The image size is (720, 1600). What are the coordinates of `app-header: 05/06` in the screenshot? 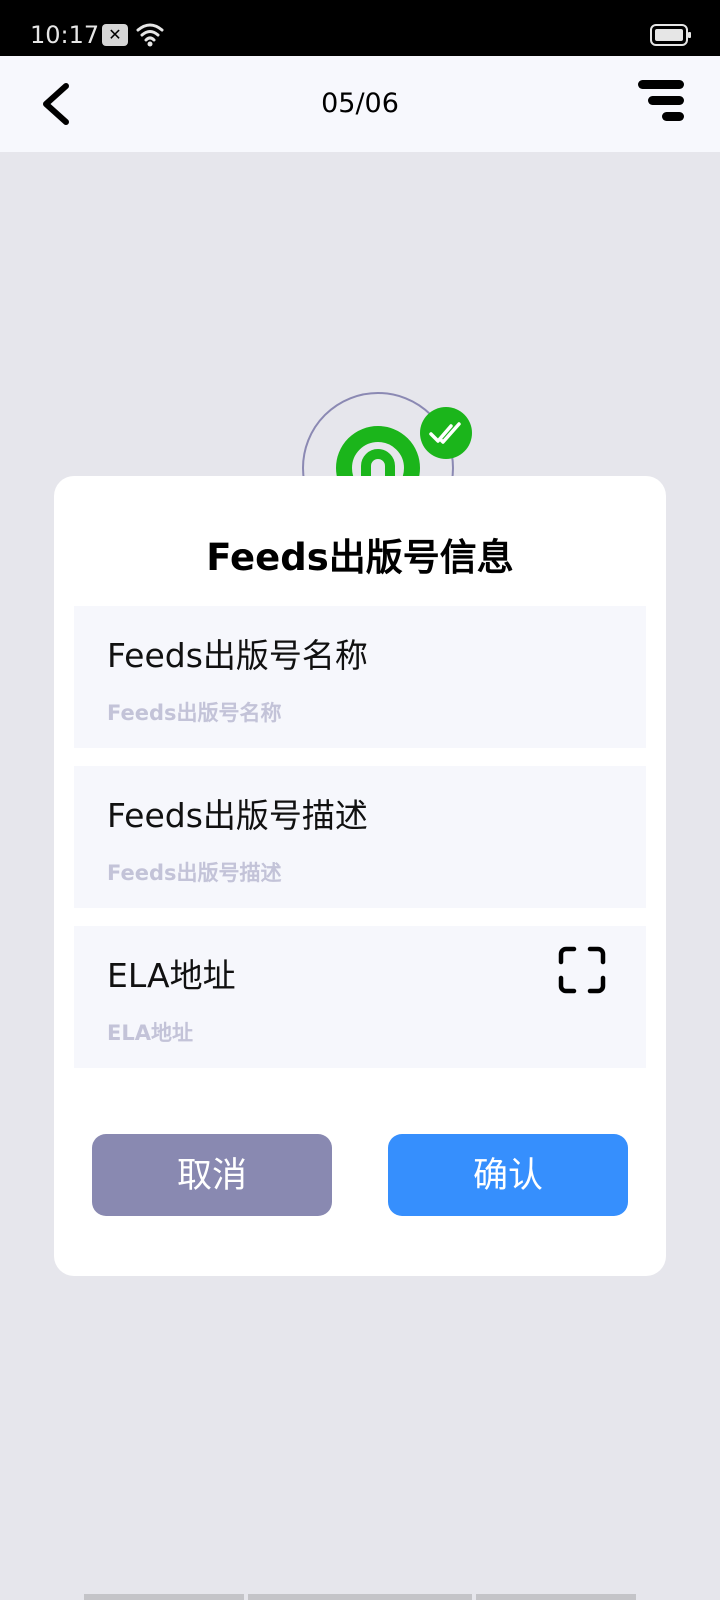 It's located at (360, 104).